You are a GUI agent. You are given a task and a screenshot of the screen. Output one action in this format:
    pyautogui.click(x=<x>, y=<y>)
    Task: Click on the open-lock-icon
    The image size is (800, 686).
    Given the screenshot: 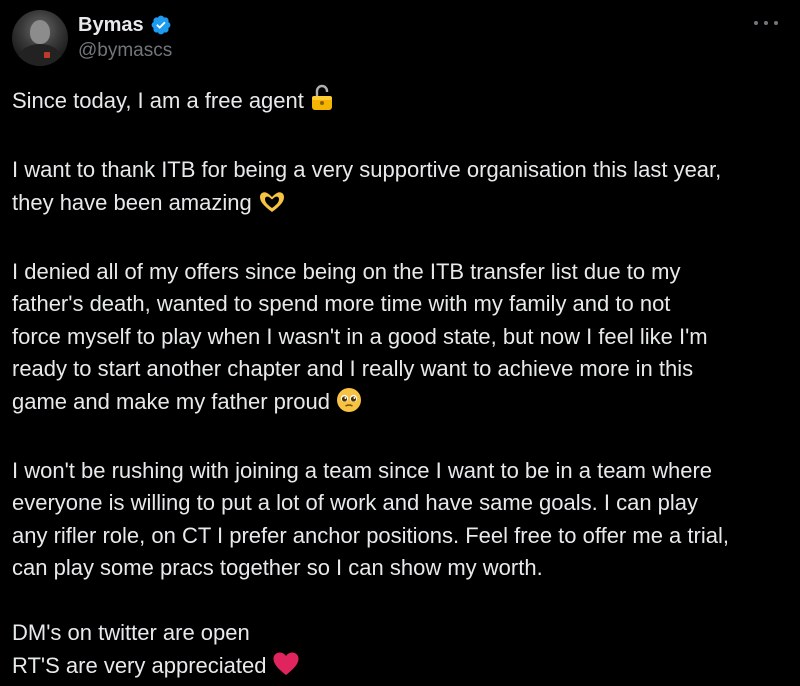 What is the action you would take?
    pyautogui.click(x=322, y=103)
    